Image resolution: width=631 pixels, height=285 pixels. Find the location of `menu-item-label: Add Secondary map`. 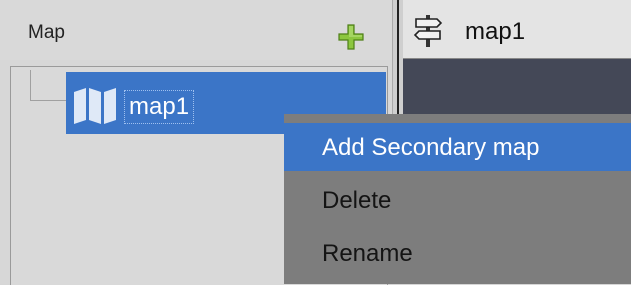

menu-item-label: Add Secondary map is located at coordinates (431, 147).